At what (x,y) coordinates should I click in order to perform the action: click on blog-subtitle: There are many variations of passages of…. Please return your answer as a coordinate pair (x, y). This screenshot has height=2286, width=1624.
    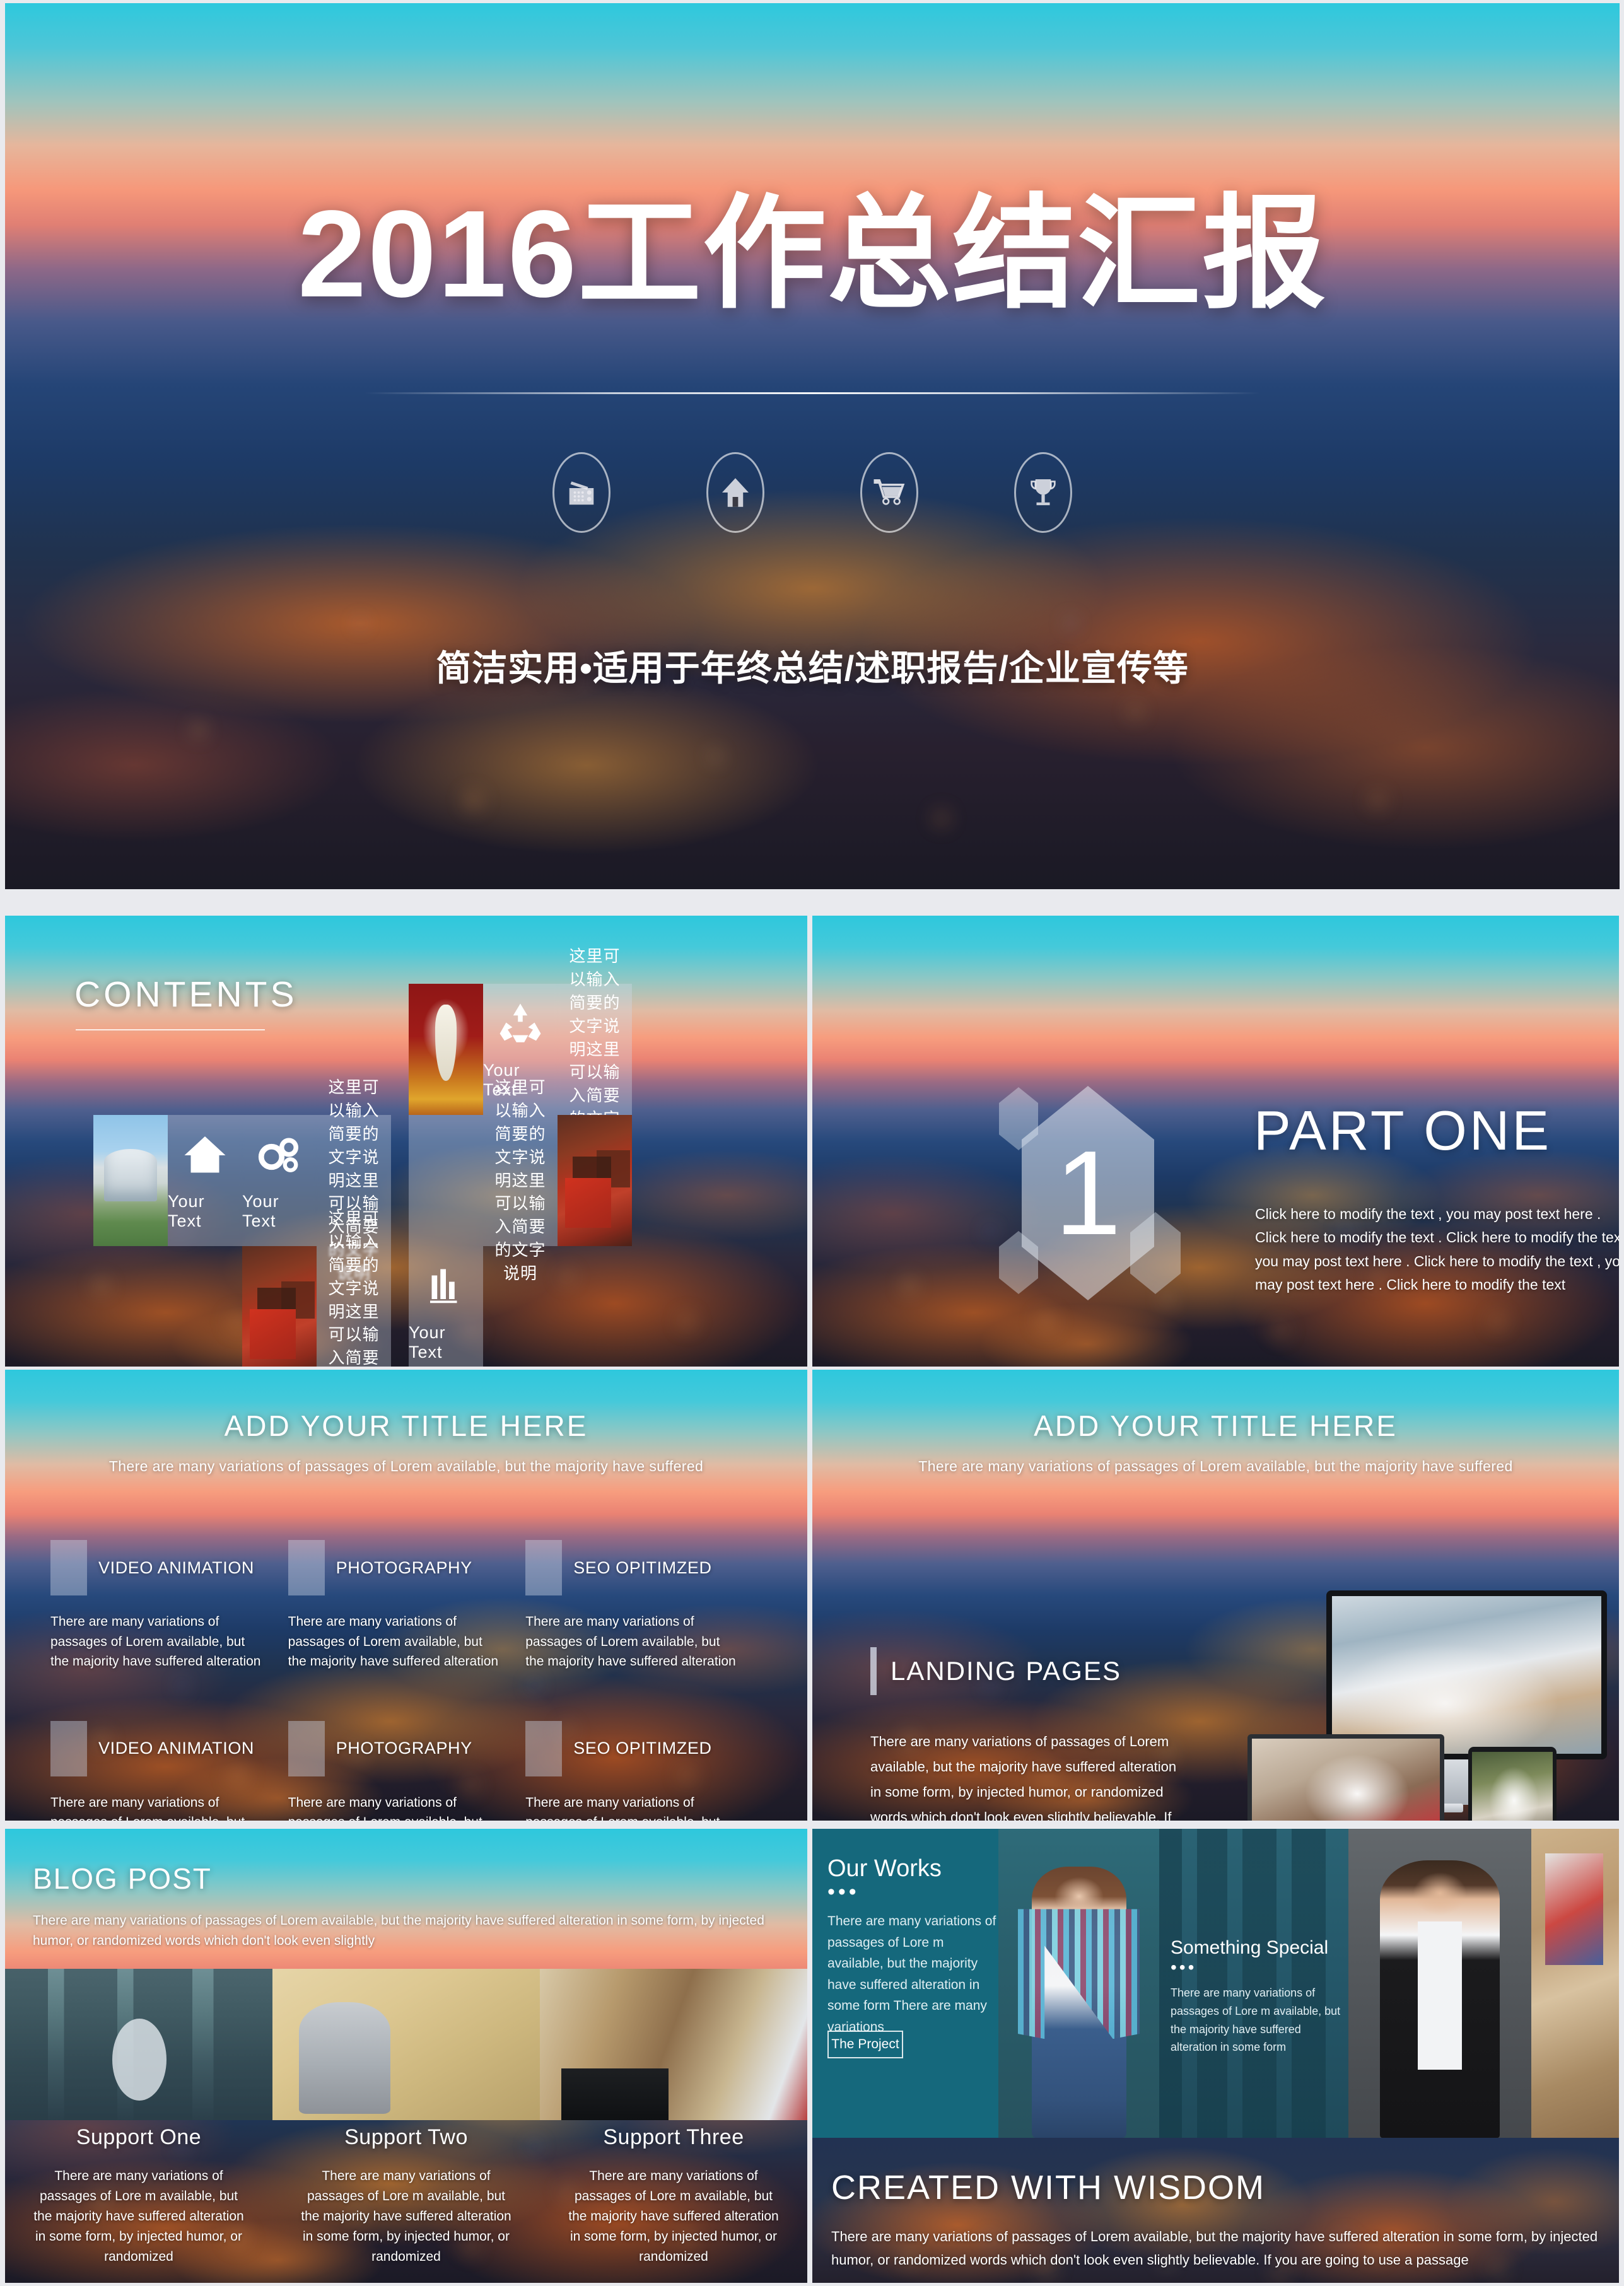
    Looking at the image, I should click on (399, 1930).